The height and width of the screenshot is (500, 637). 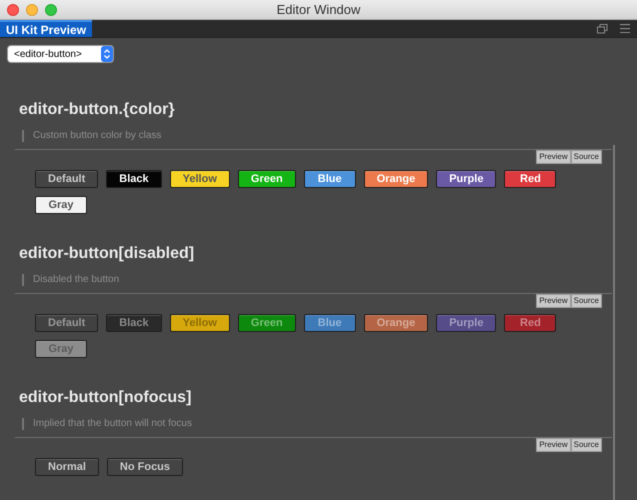 I want to click on section-description: Custom button color by class, so click(x=97, y=136).